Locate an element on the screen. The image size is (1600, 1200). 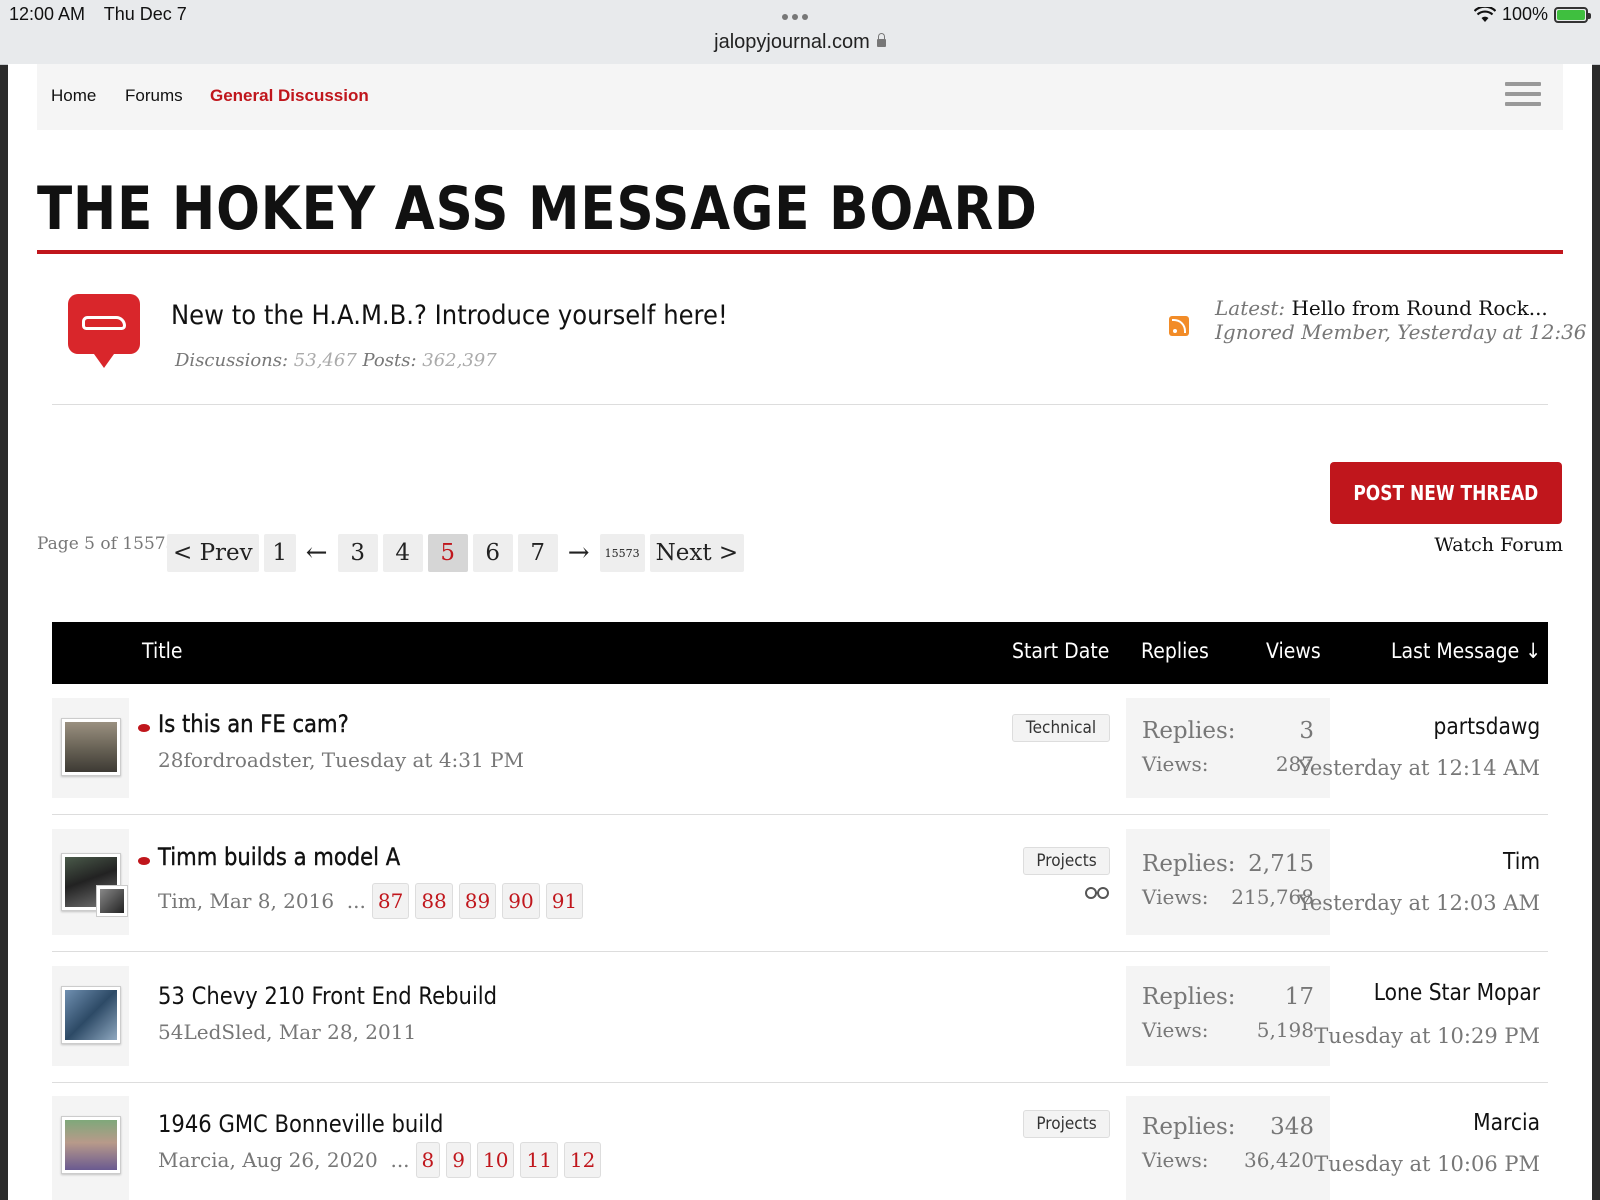
replies-count: 17 is located at coordinates (1299, 997).